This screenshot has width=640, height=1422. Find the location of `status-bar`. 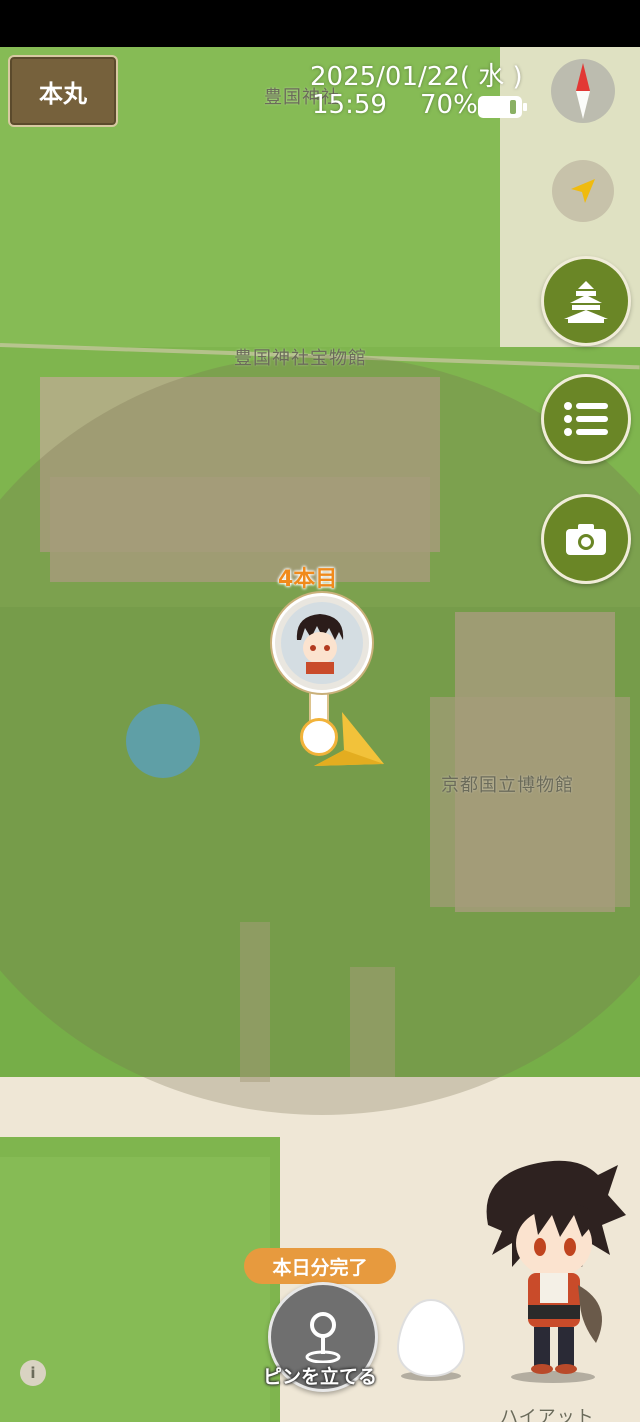

status-bar is located at coordinates (320, 23).